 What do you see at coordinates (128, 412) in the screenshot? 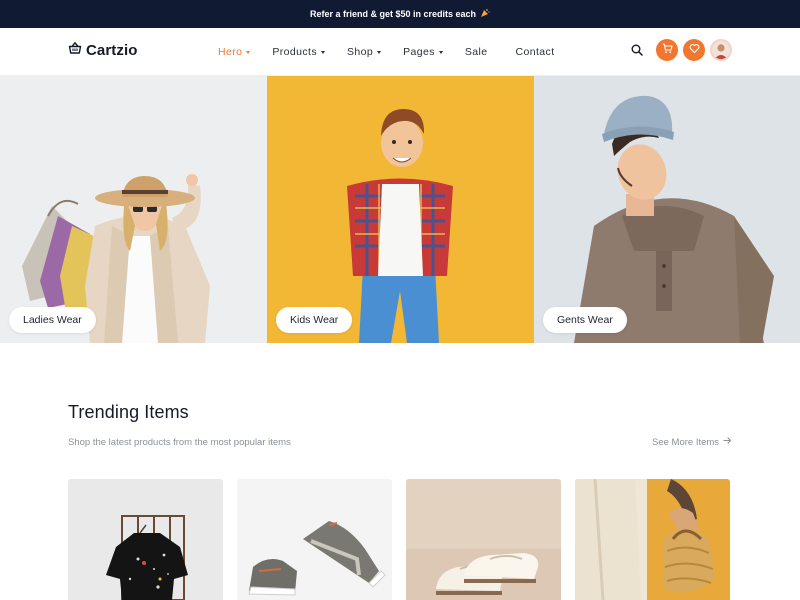
I see `section-title: Trending Items` at bounding box center [128, 412].